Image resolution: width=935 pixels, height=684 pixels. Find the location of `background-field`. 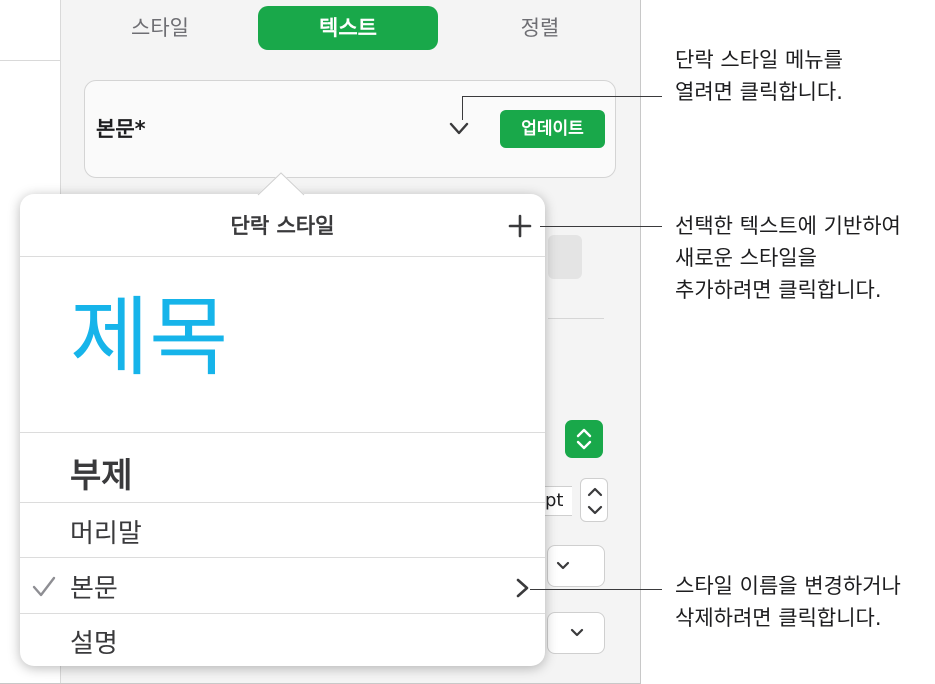

background-field is located at coordinates (565, 257).